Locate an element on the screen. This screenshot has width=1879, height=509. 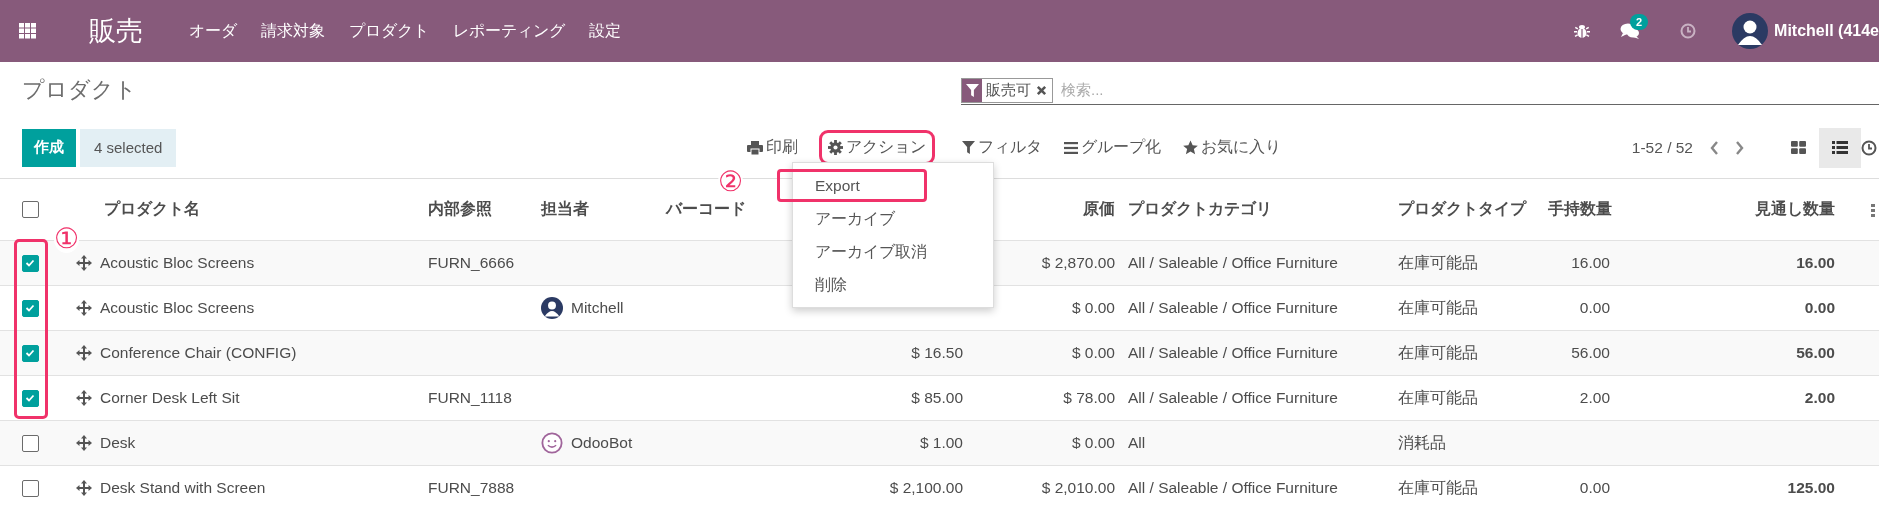
column-header: プロダクト名 is located at coordinates (240, 209).